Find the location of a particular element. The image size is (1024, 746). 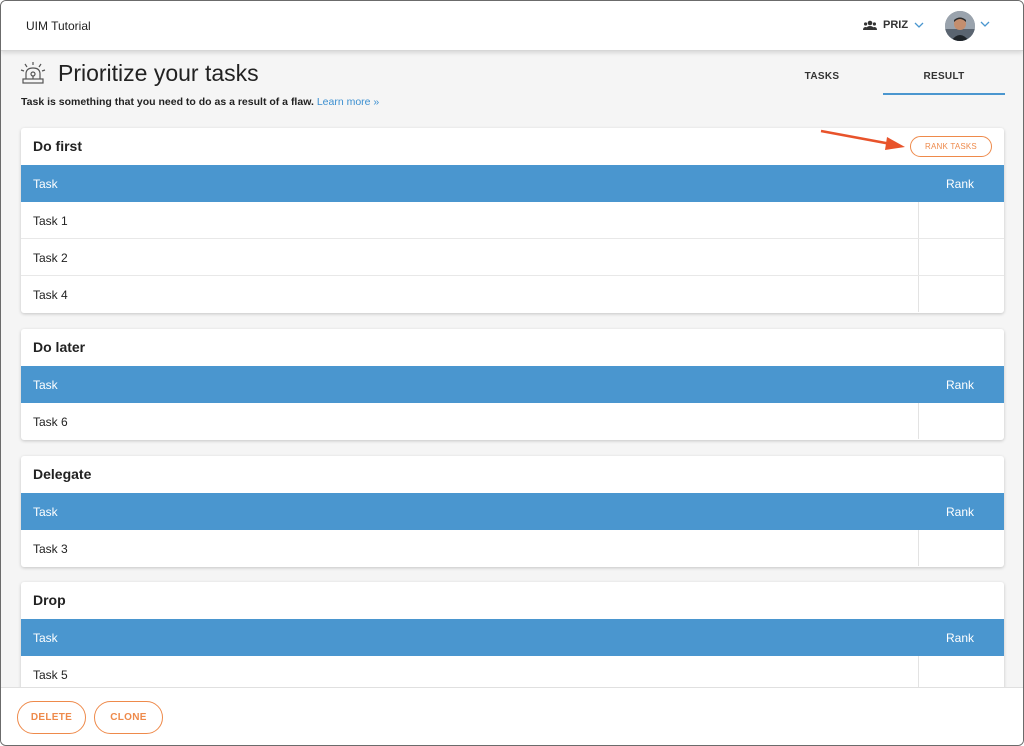

app-title: UIM Tutorial is located at coordinates (58, 26).